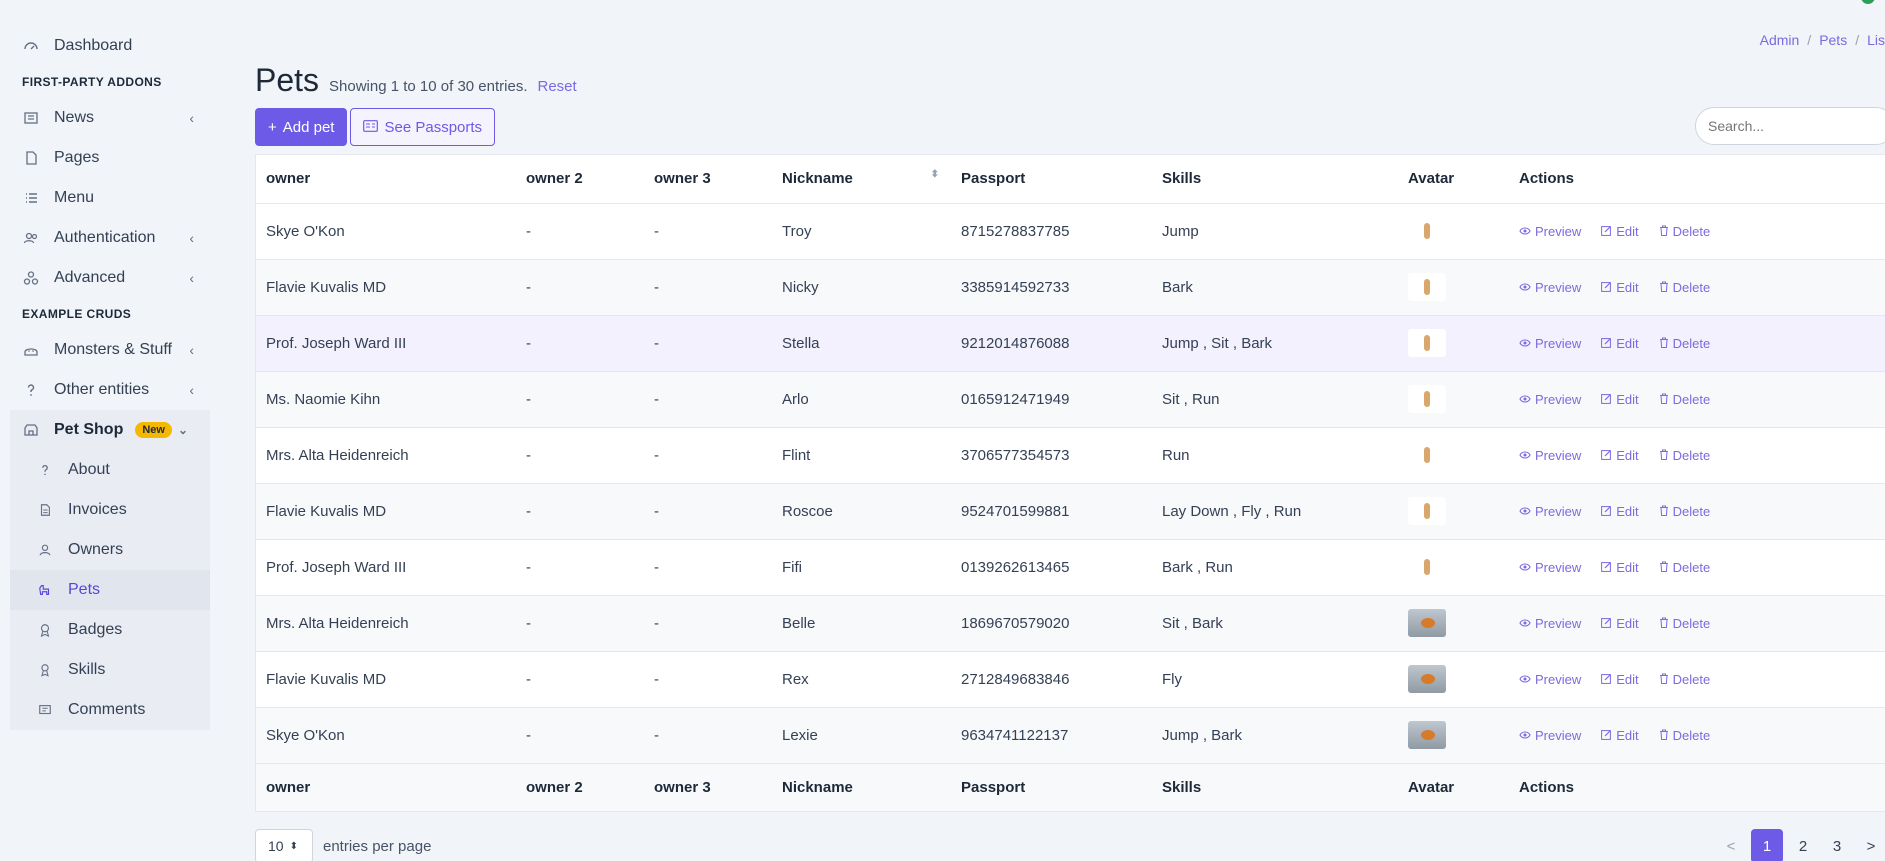 This screenshot has width=1885, height=861. I want to click on sidebar-item-authentication: Authentication ‹, so click(109, 238).